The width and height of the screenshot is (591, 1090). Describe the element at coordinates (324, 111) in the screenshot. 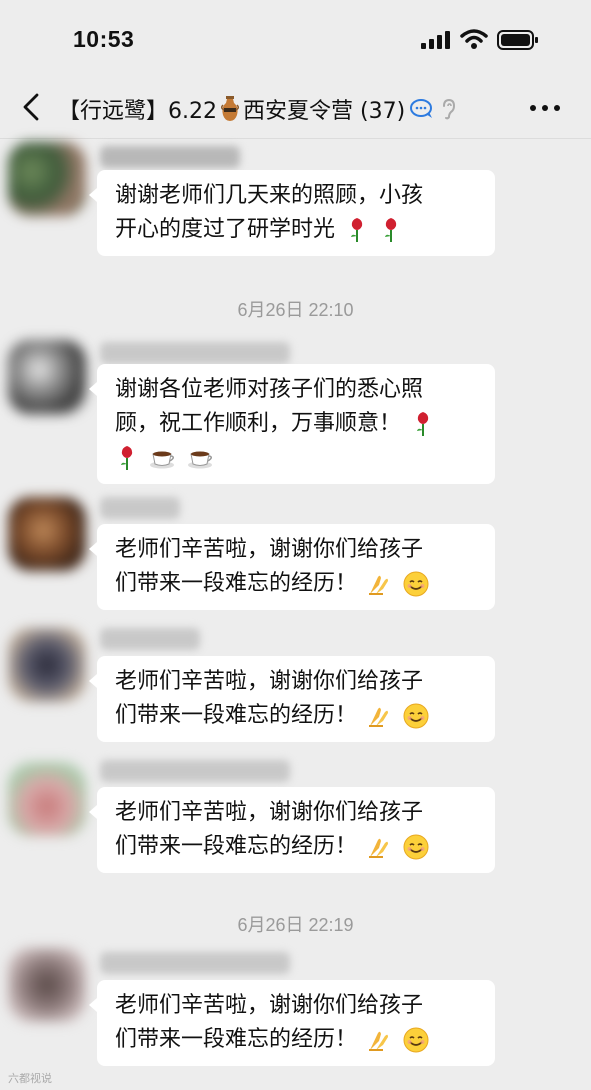

I see `chat-title-name: 西安夏令营 (37)` at that location.